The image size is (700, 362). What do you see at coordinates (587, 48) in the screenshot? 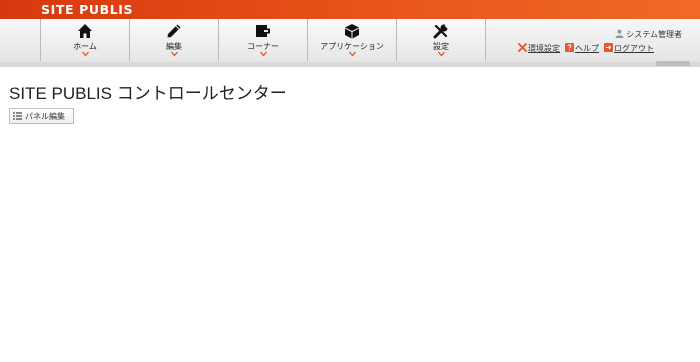
I see `help-label: ヘルプ` at bounding box center [587, 48].